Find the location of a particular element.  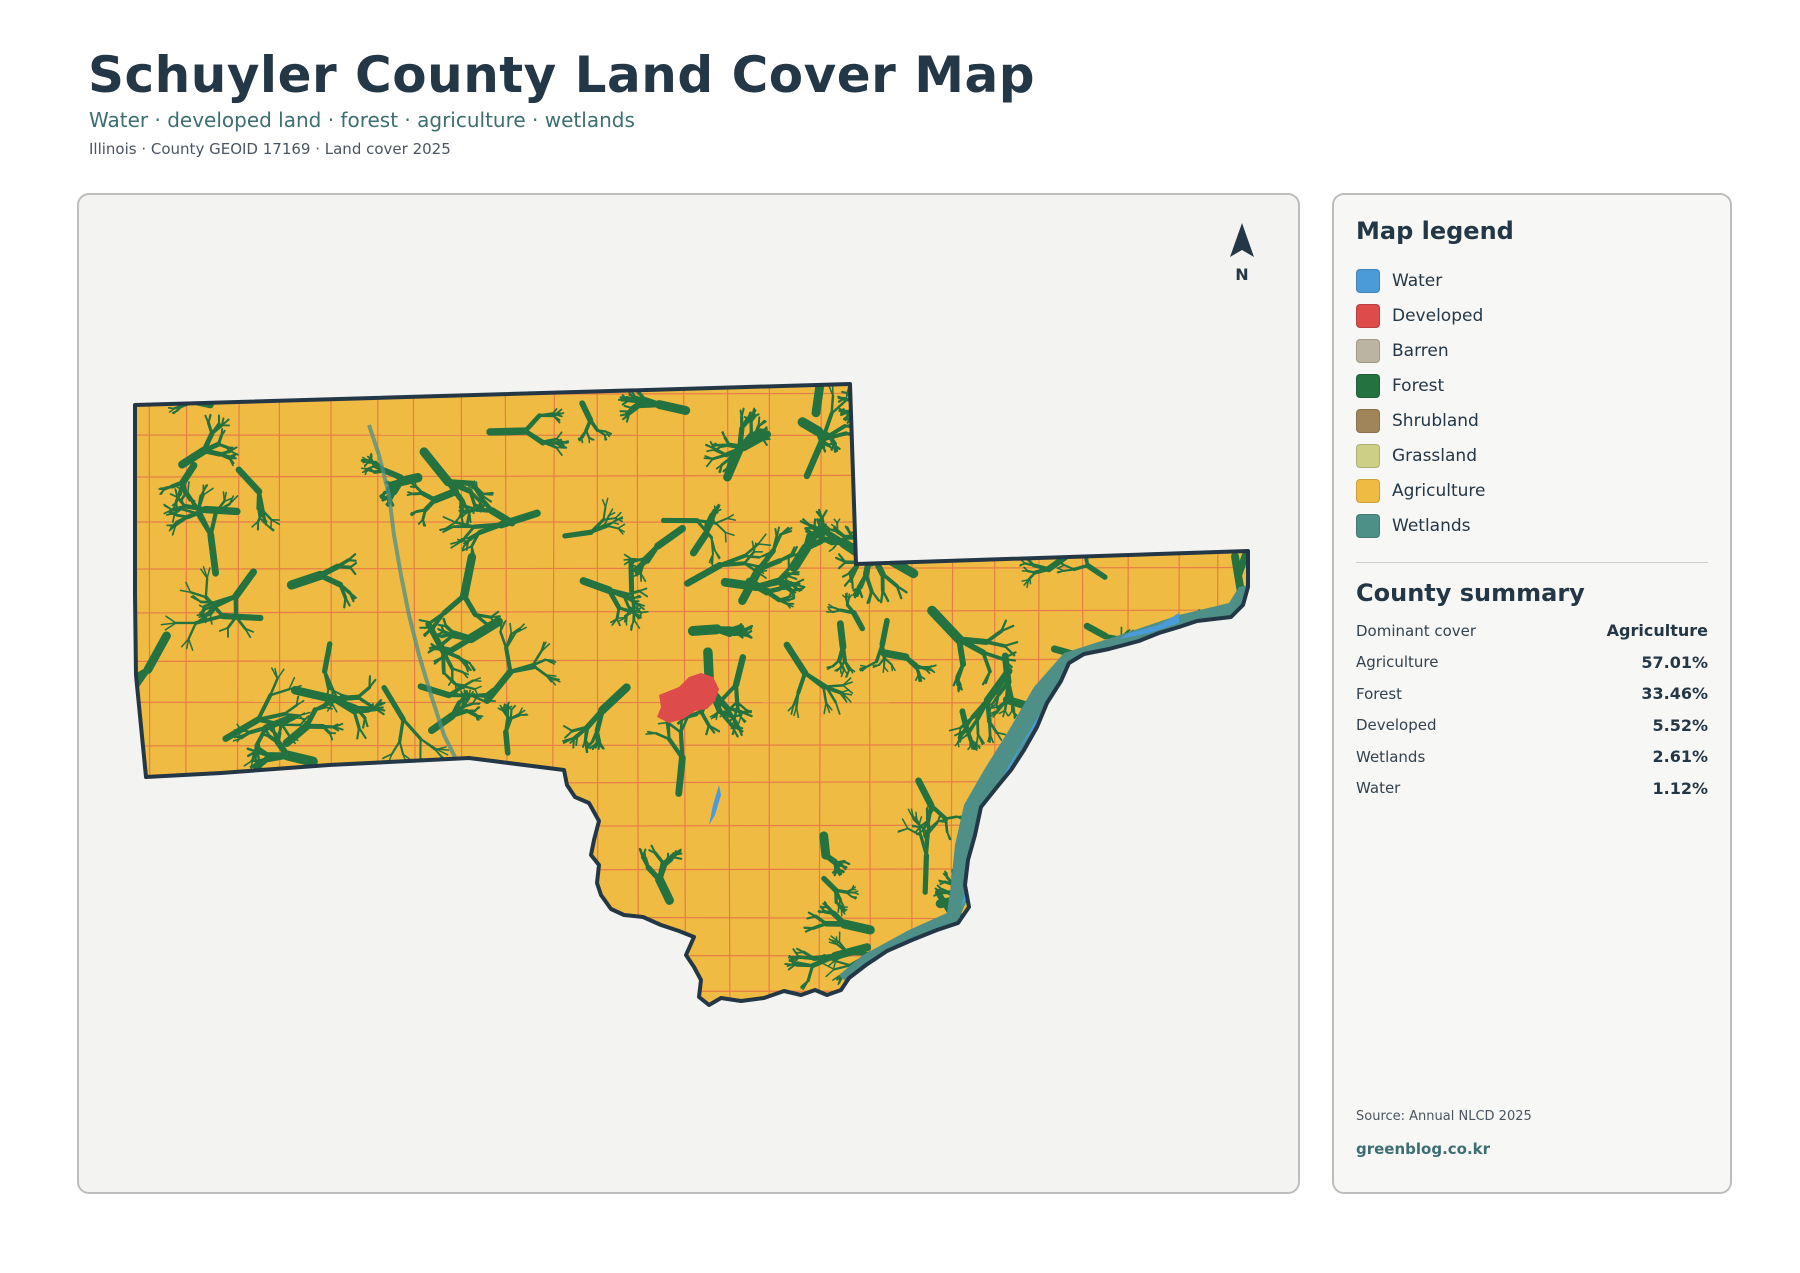

legend-label: Shrubland is located at coordinates (1435, 420).